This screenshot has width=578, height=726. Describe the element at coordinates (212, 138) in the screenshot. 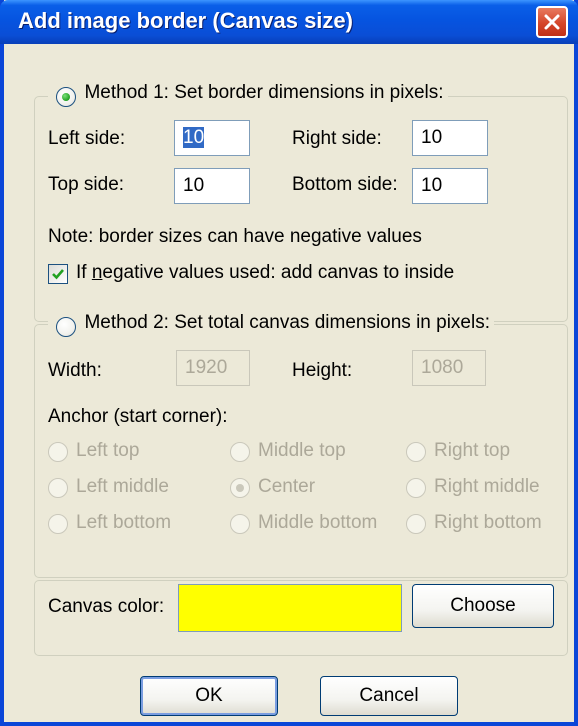

I see `left-side-input: 10` at that location.